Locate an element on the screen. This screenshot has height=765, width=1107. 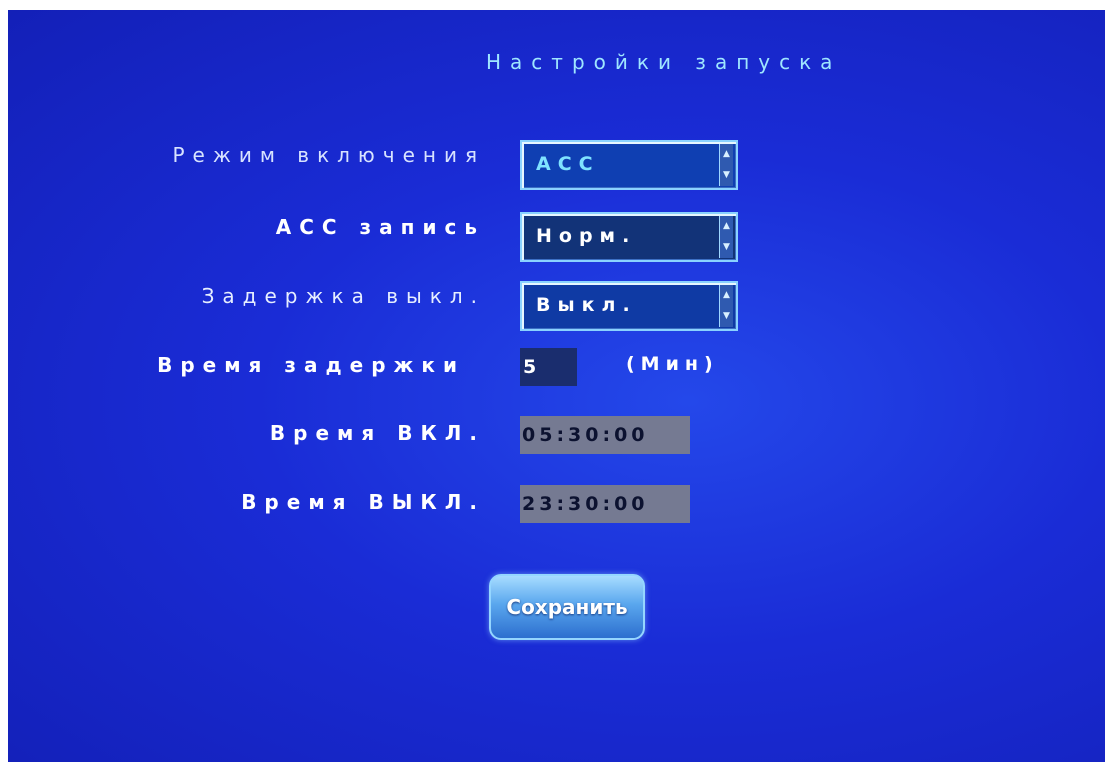
delay-time-unit: (Мин) is located at coordinates (672, 364).